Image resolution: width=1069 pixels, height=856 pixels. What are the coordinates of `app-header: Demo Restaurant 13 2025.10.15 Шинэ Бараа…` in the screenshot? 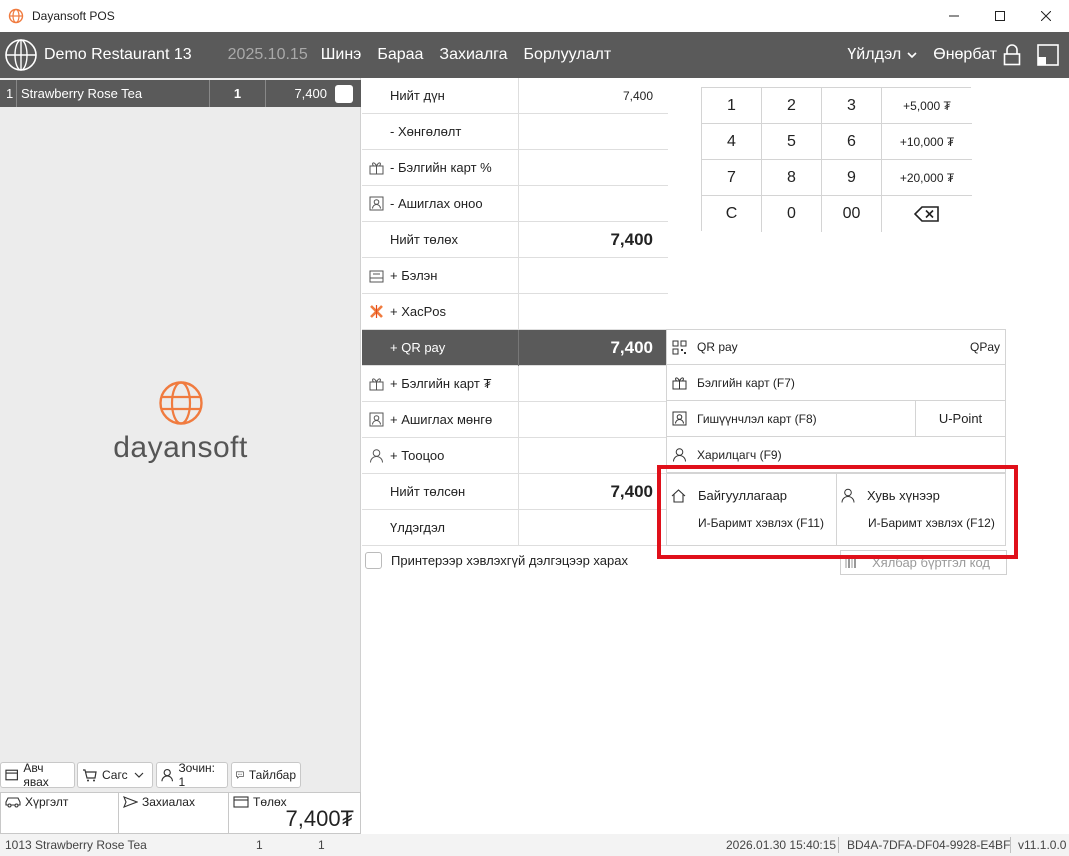 It's located at (534, 55).